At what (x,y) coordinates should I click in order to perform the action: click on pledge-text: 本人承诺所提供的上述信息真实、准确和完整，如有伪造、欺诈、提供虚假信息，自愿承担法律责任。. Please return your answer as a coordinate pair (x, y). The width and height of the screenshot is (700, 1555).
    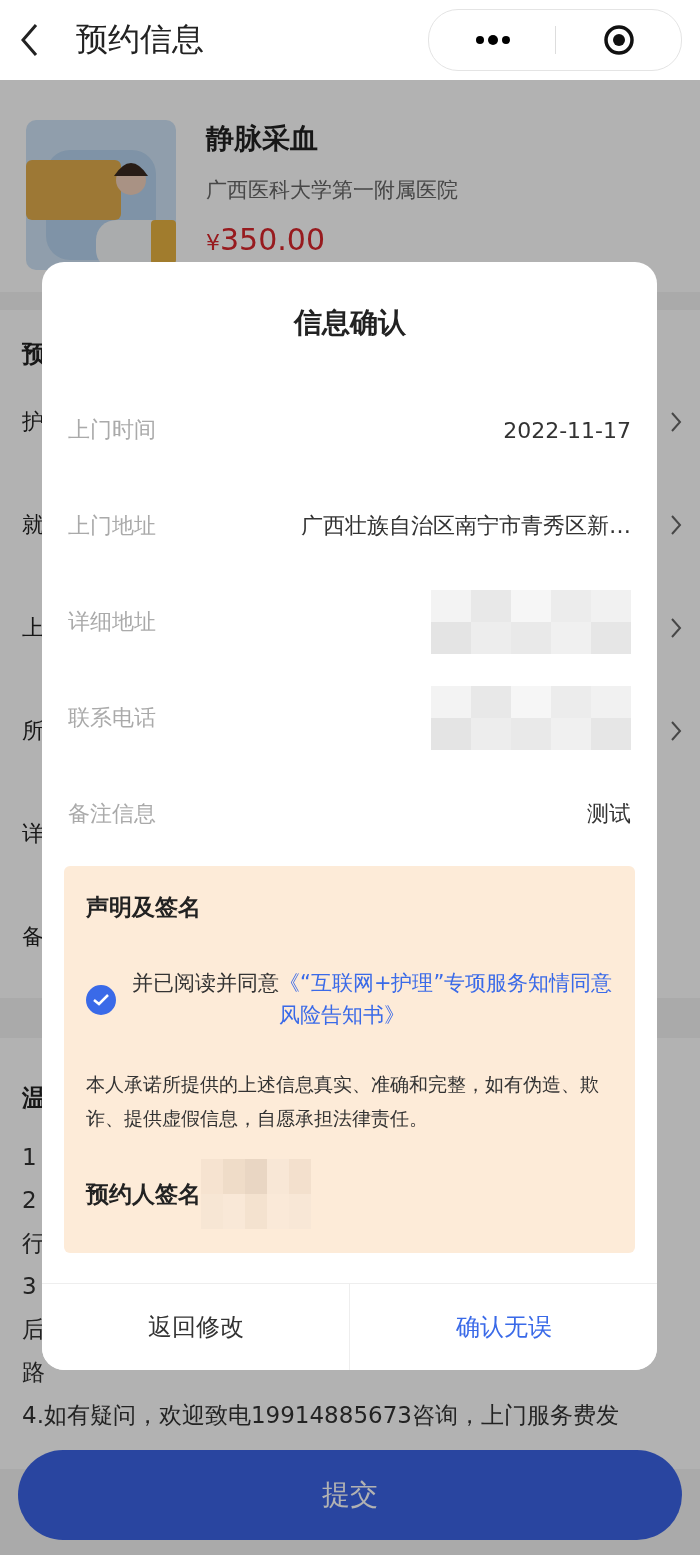
    Looking at the image, I should click on (343, 1101).